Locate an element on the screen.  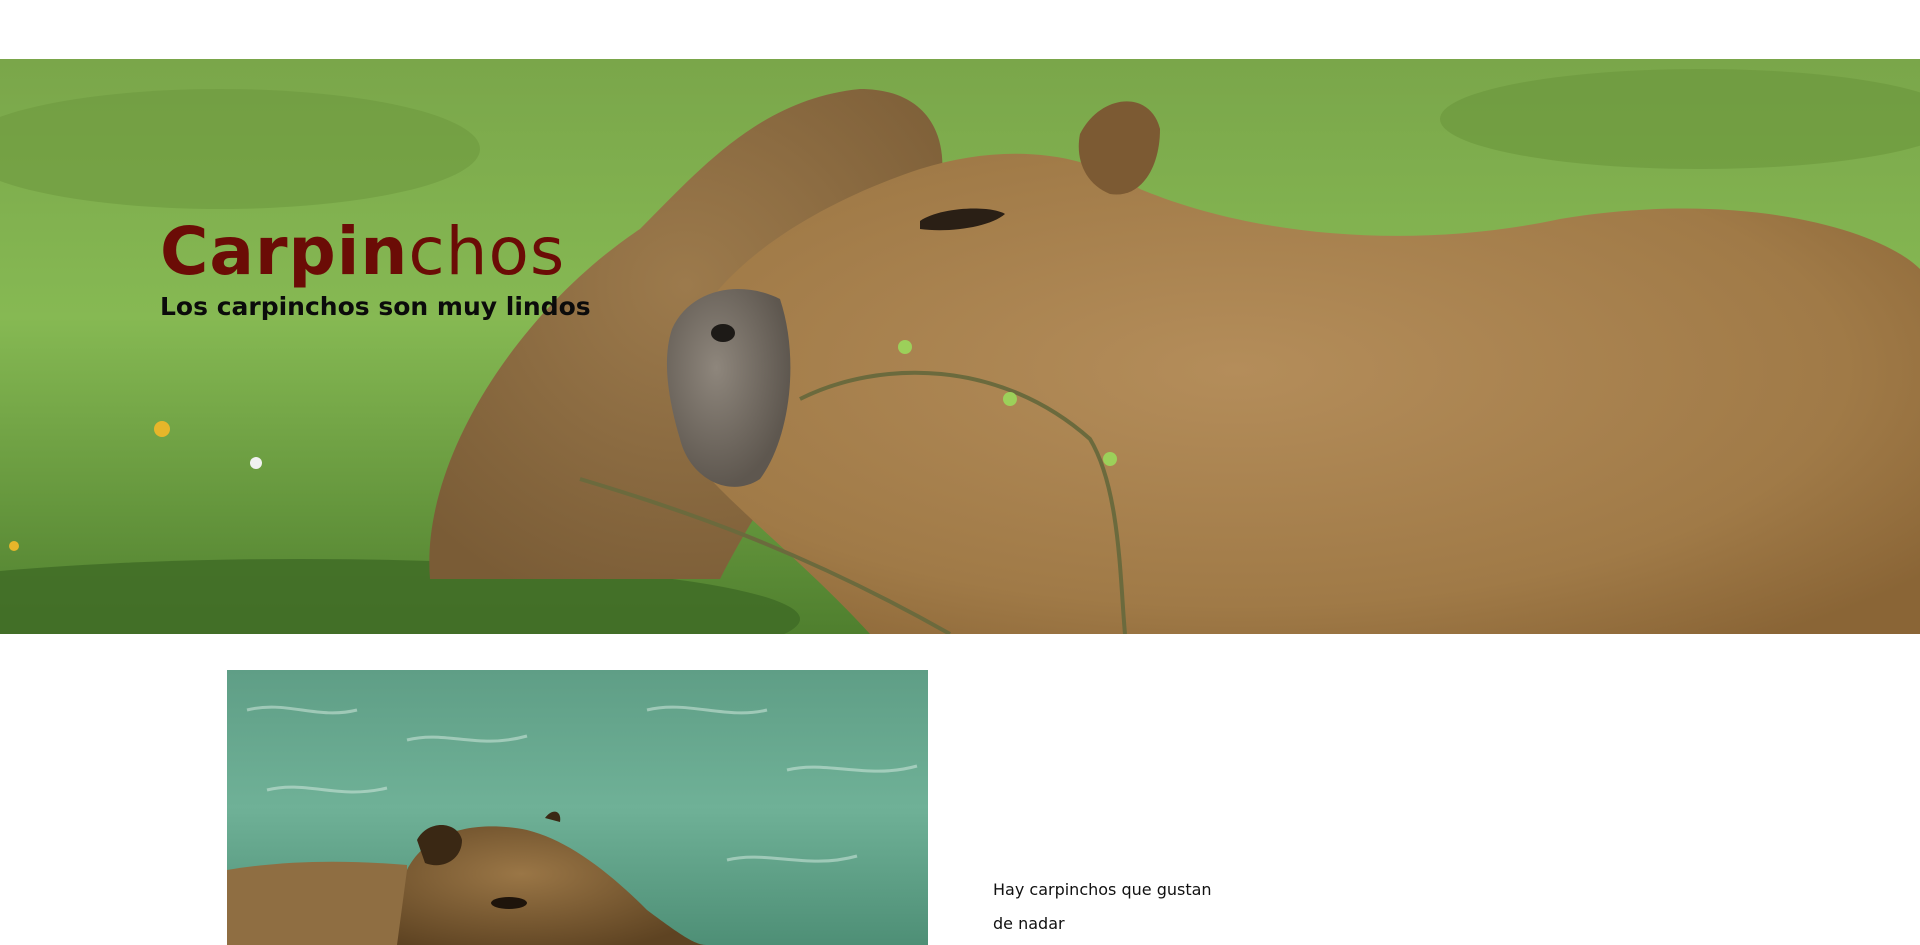
site-title: Carpinchos is located at coordinates (362, 252).